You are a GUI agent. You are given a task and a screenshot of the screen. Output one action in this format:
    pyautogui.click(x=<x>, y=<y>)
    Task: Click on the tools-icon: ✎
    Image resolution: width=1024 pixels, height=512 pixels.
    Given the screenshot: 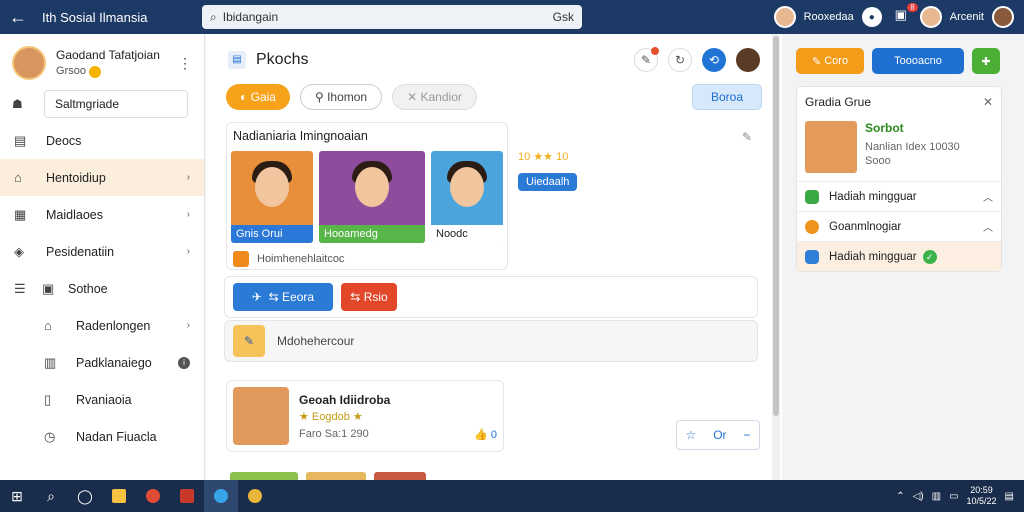 What is the action you would take?
    pyautogui.click(x=249, y=341)
    